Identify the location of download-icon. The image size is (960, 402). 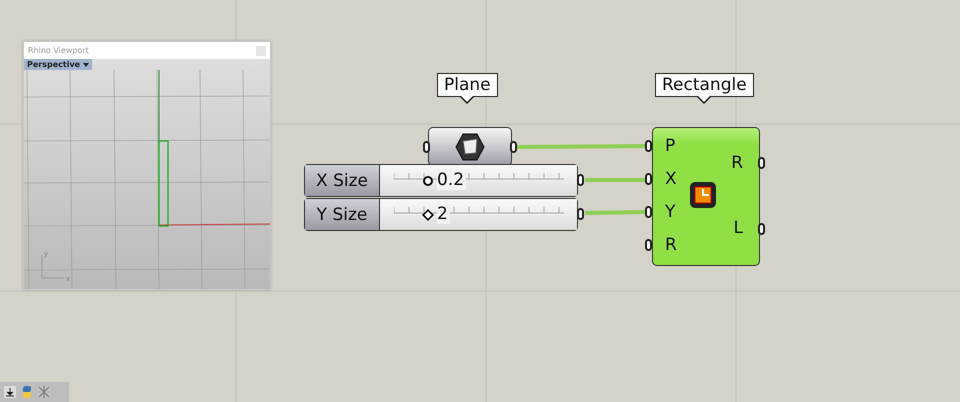
(10, 392).